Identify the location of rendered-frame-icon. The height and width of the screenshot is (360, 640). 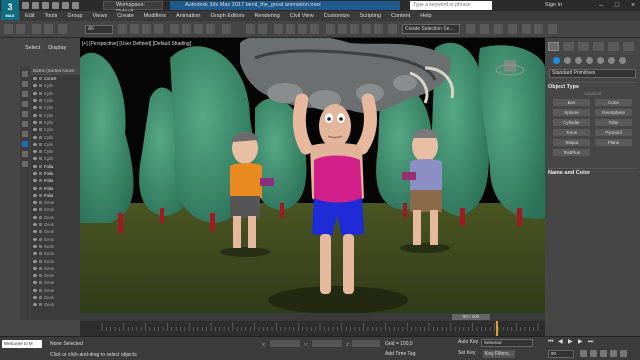
(512, 29).